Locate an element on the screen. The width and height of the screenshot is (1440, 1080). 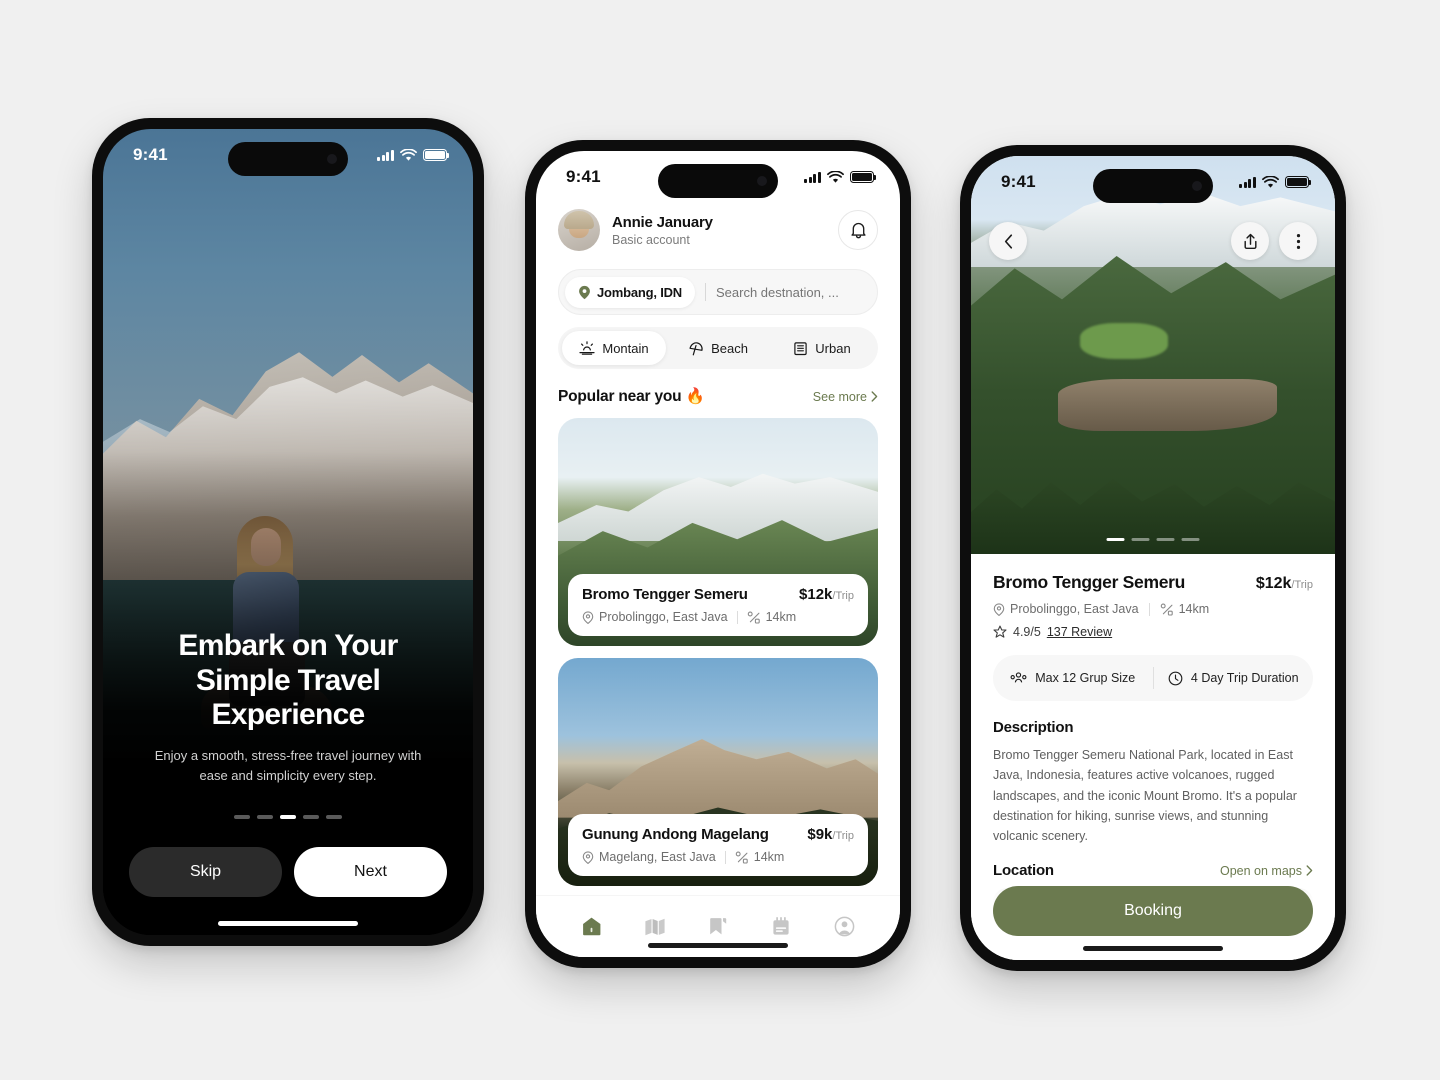
section-title: Popular near you 🔥 is located at coordinates (631, 396).